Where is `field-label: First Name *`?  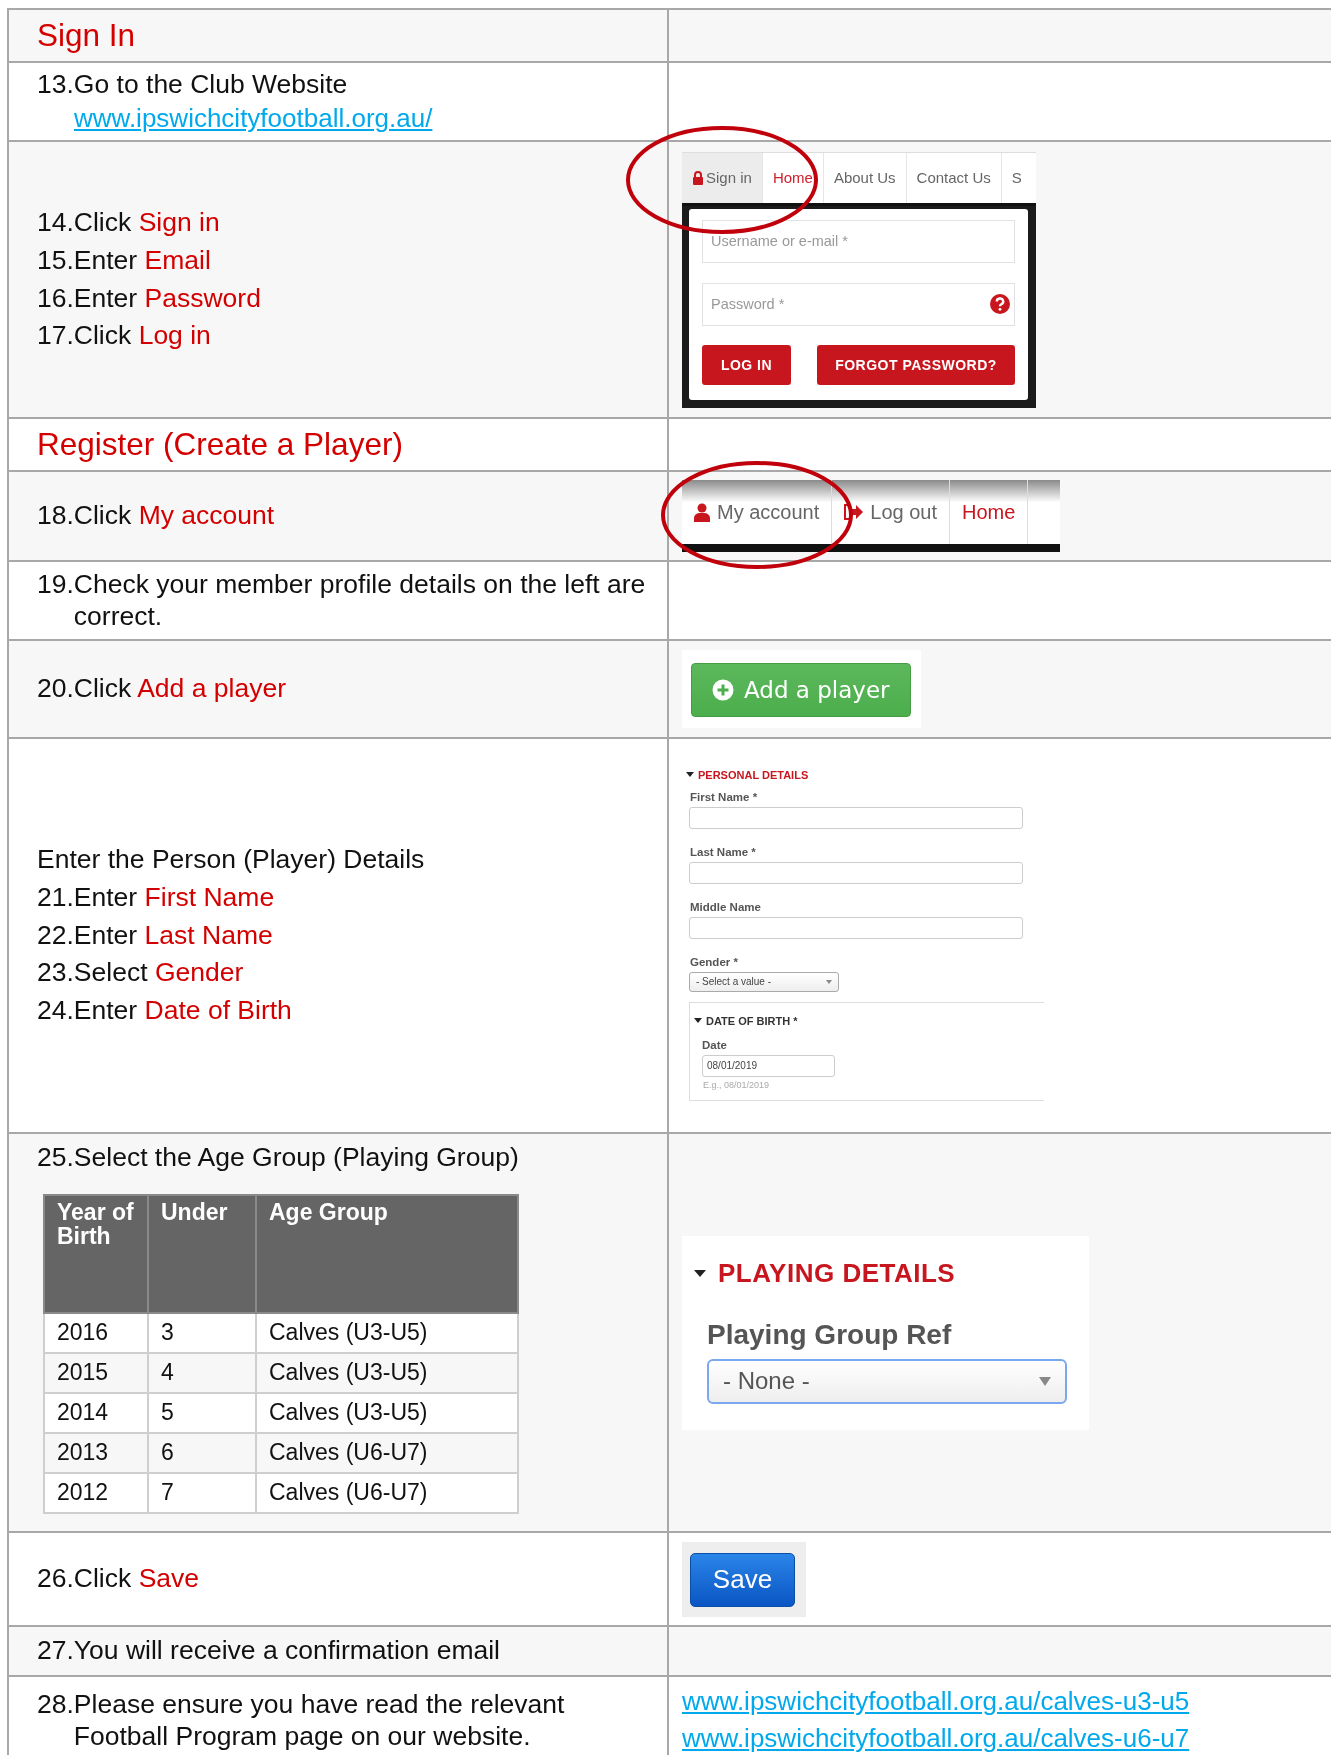
field-label: First Name * is located at coordinates (724, 796).